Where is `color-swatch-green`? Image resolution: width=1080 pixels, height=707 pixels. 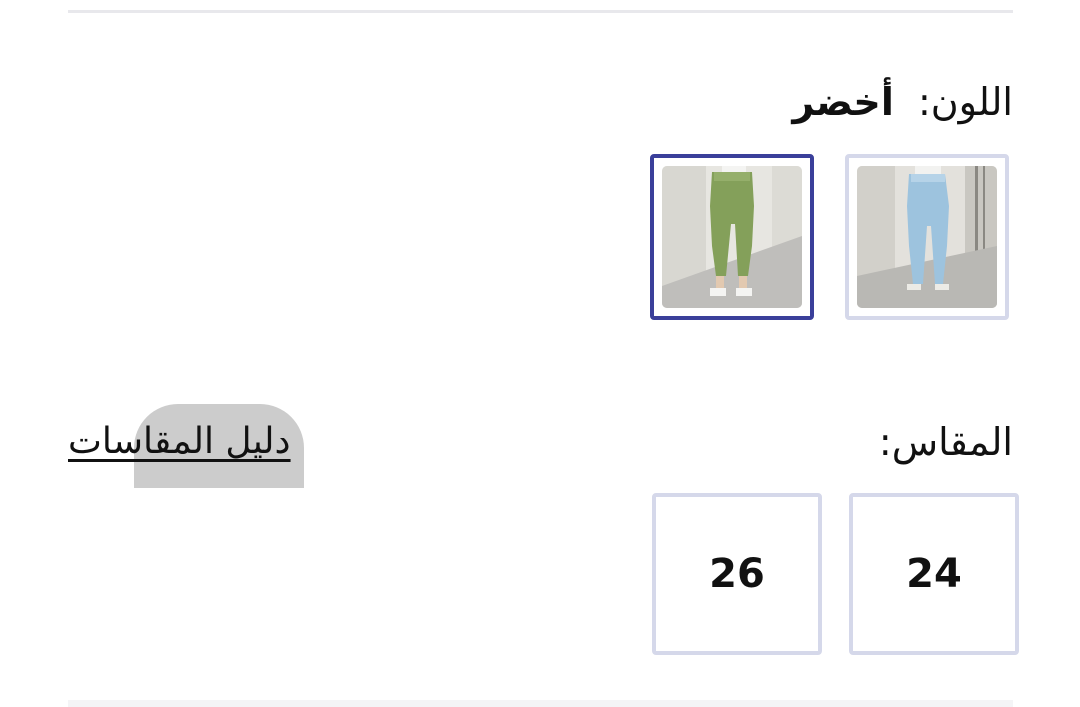 color-swatch-green is located at coordinates (732, 237).